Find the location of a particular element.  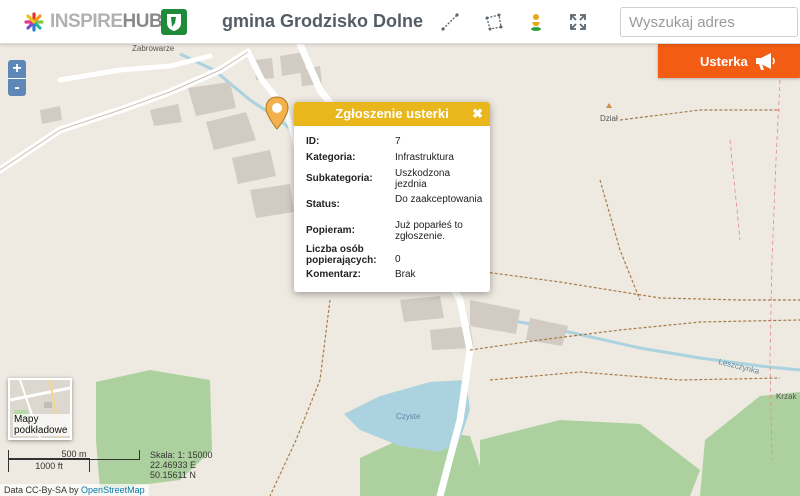

basemap-switcher-button: Mapy podkładowe is located at coordinates (40, 409).